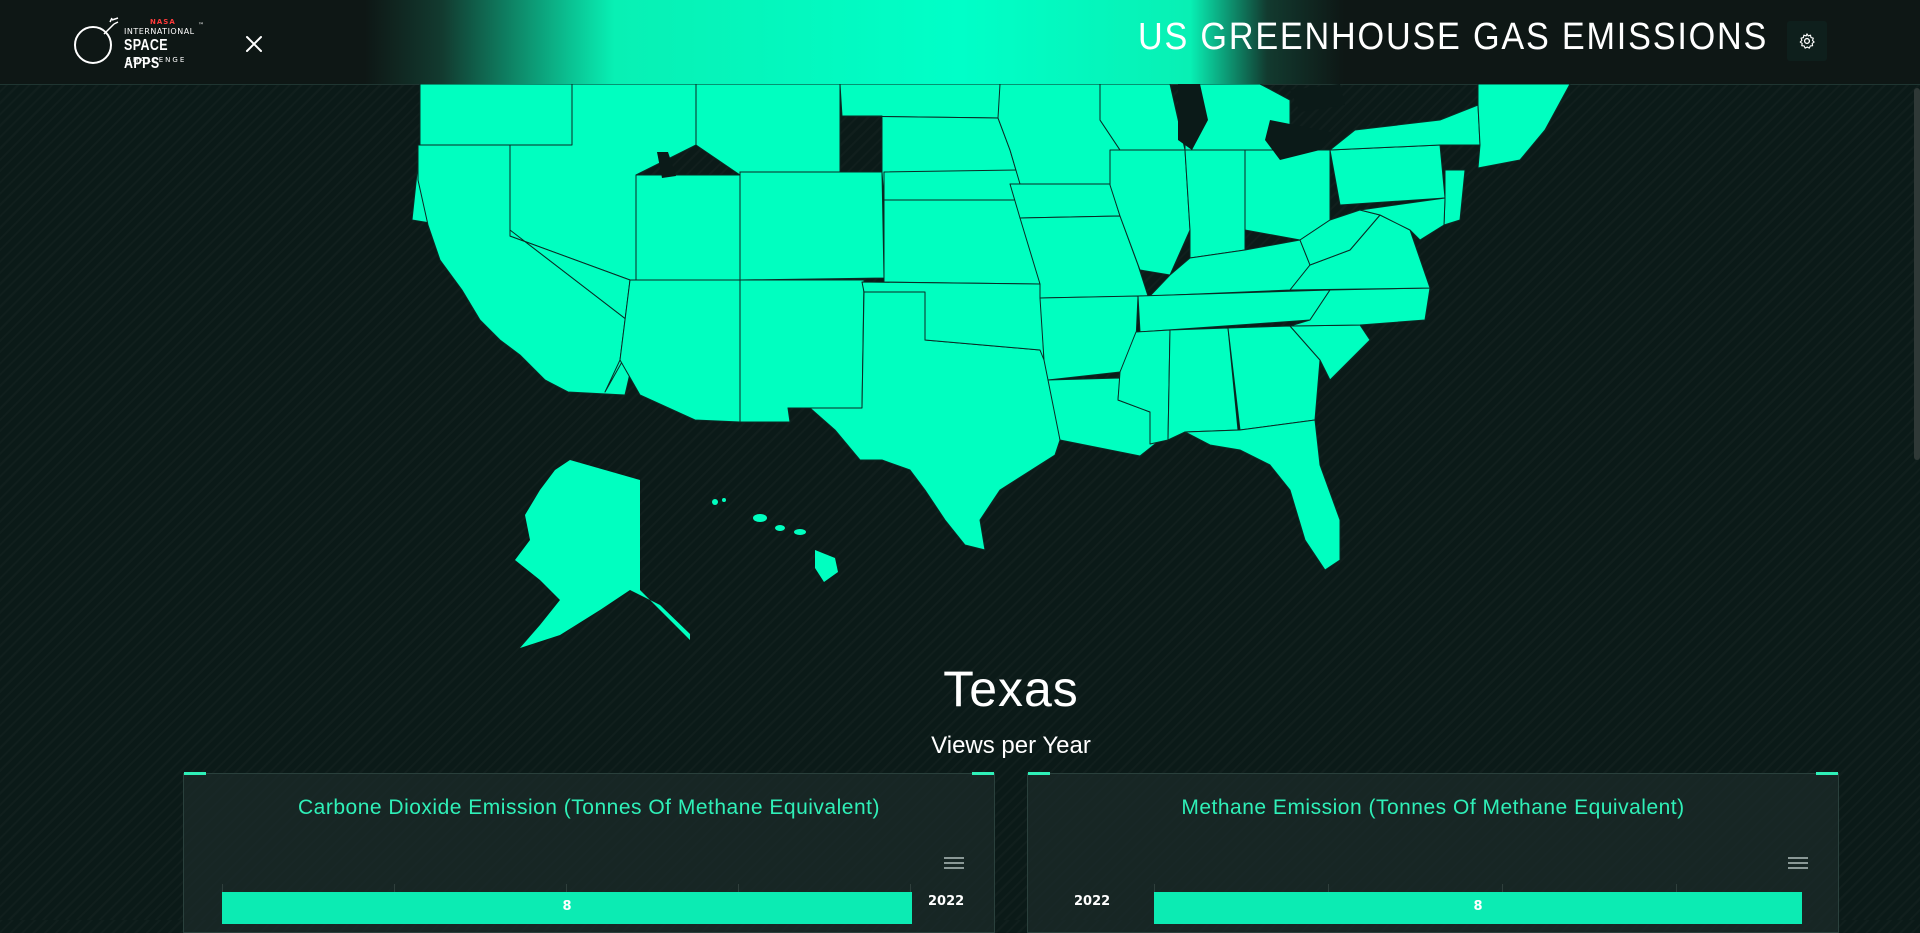  I want to click on close-icon, so click(254, 44).